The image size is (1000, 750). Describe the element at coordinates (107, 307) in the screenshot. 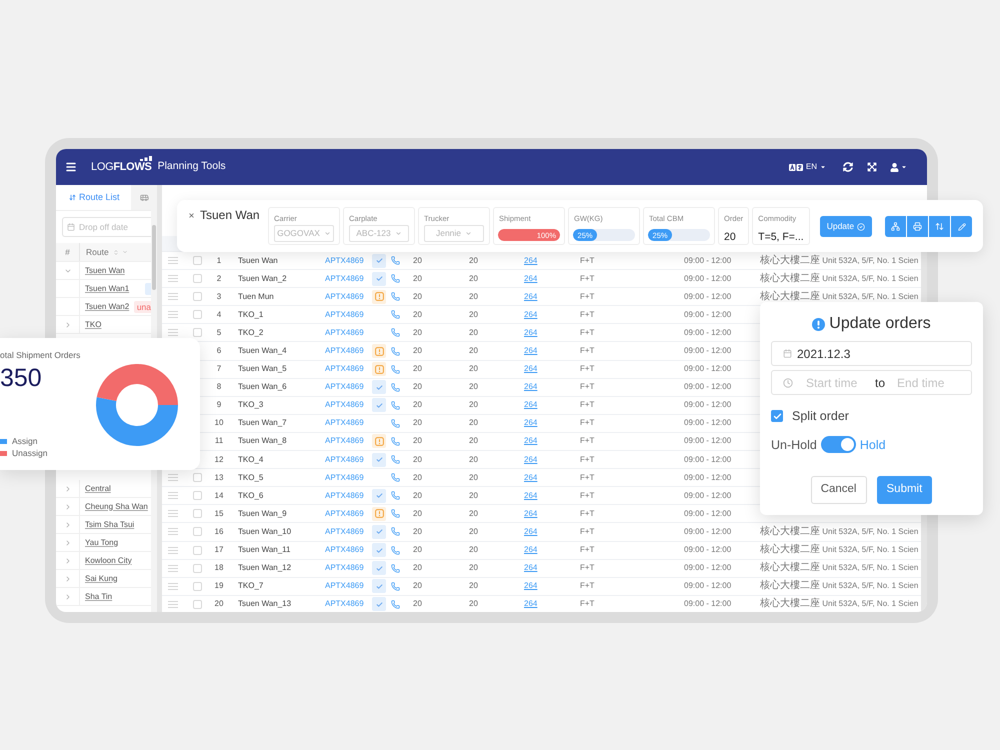

I see `route-link: Tsuen Wan2` at that location.